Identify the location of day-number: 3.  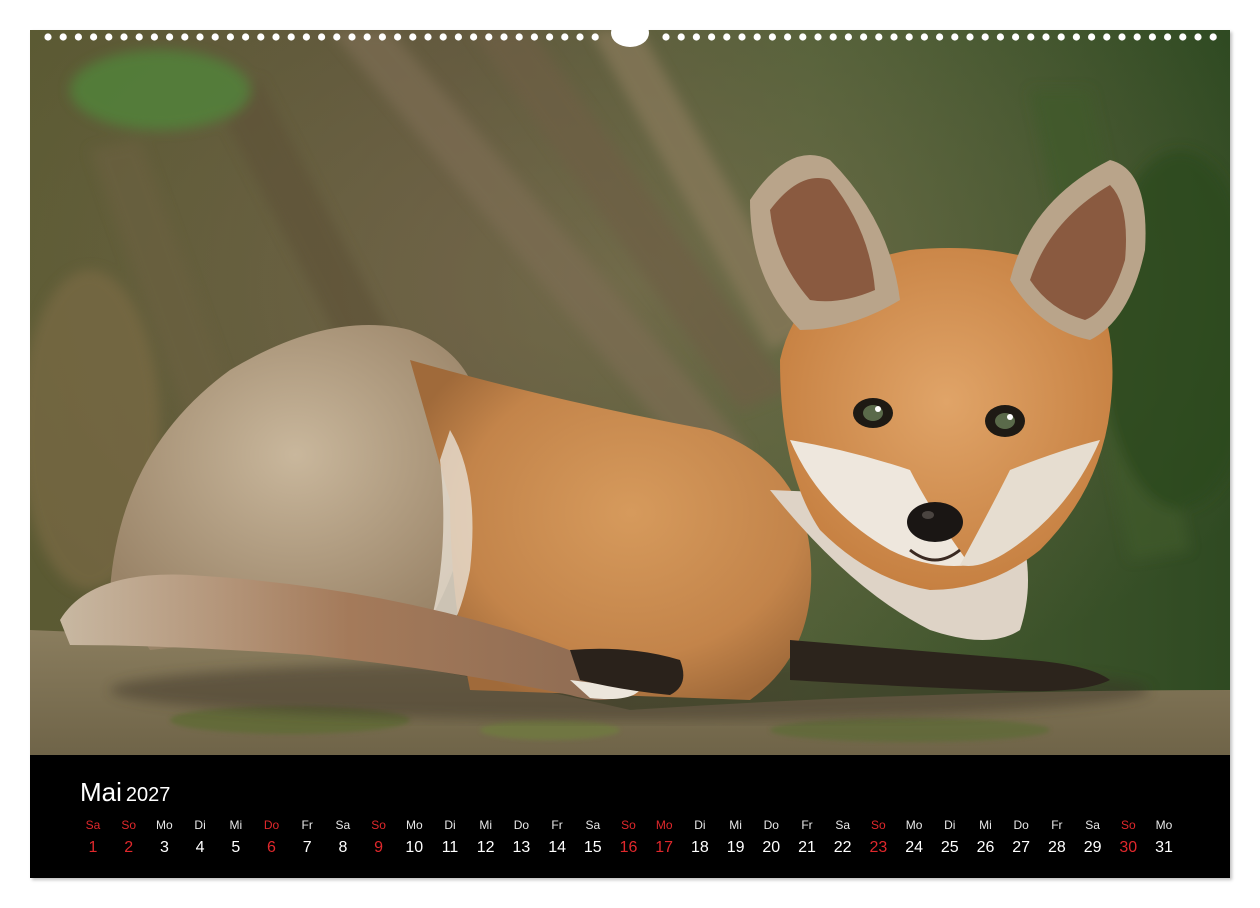
(164, 847).